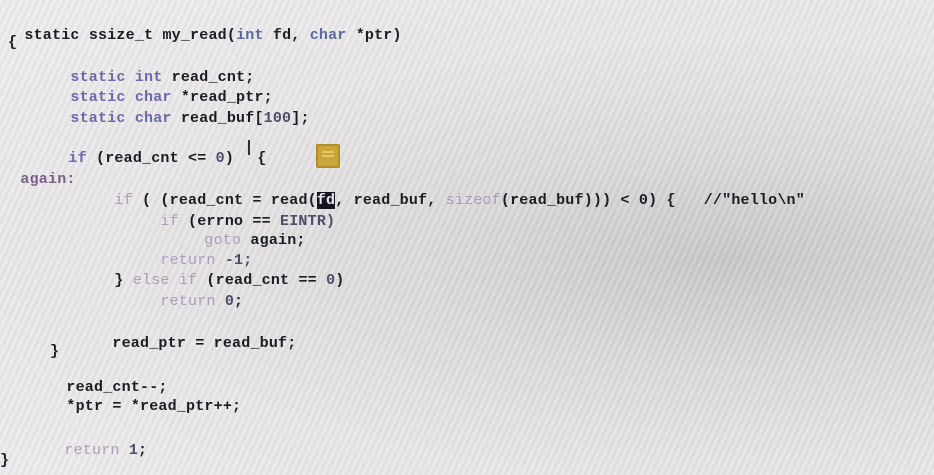 The width and height of the screenshot is (934, 475). I want to click on code-label: again:, so click(48, 179).